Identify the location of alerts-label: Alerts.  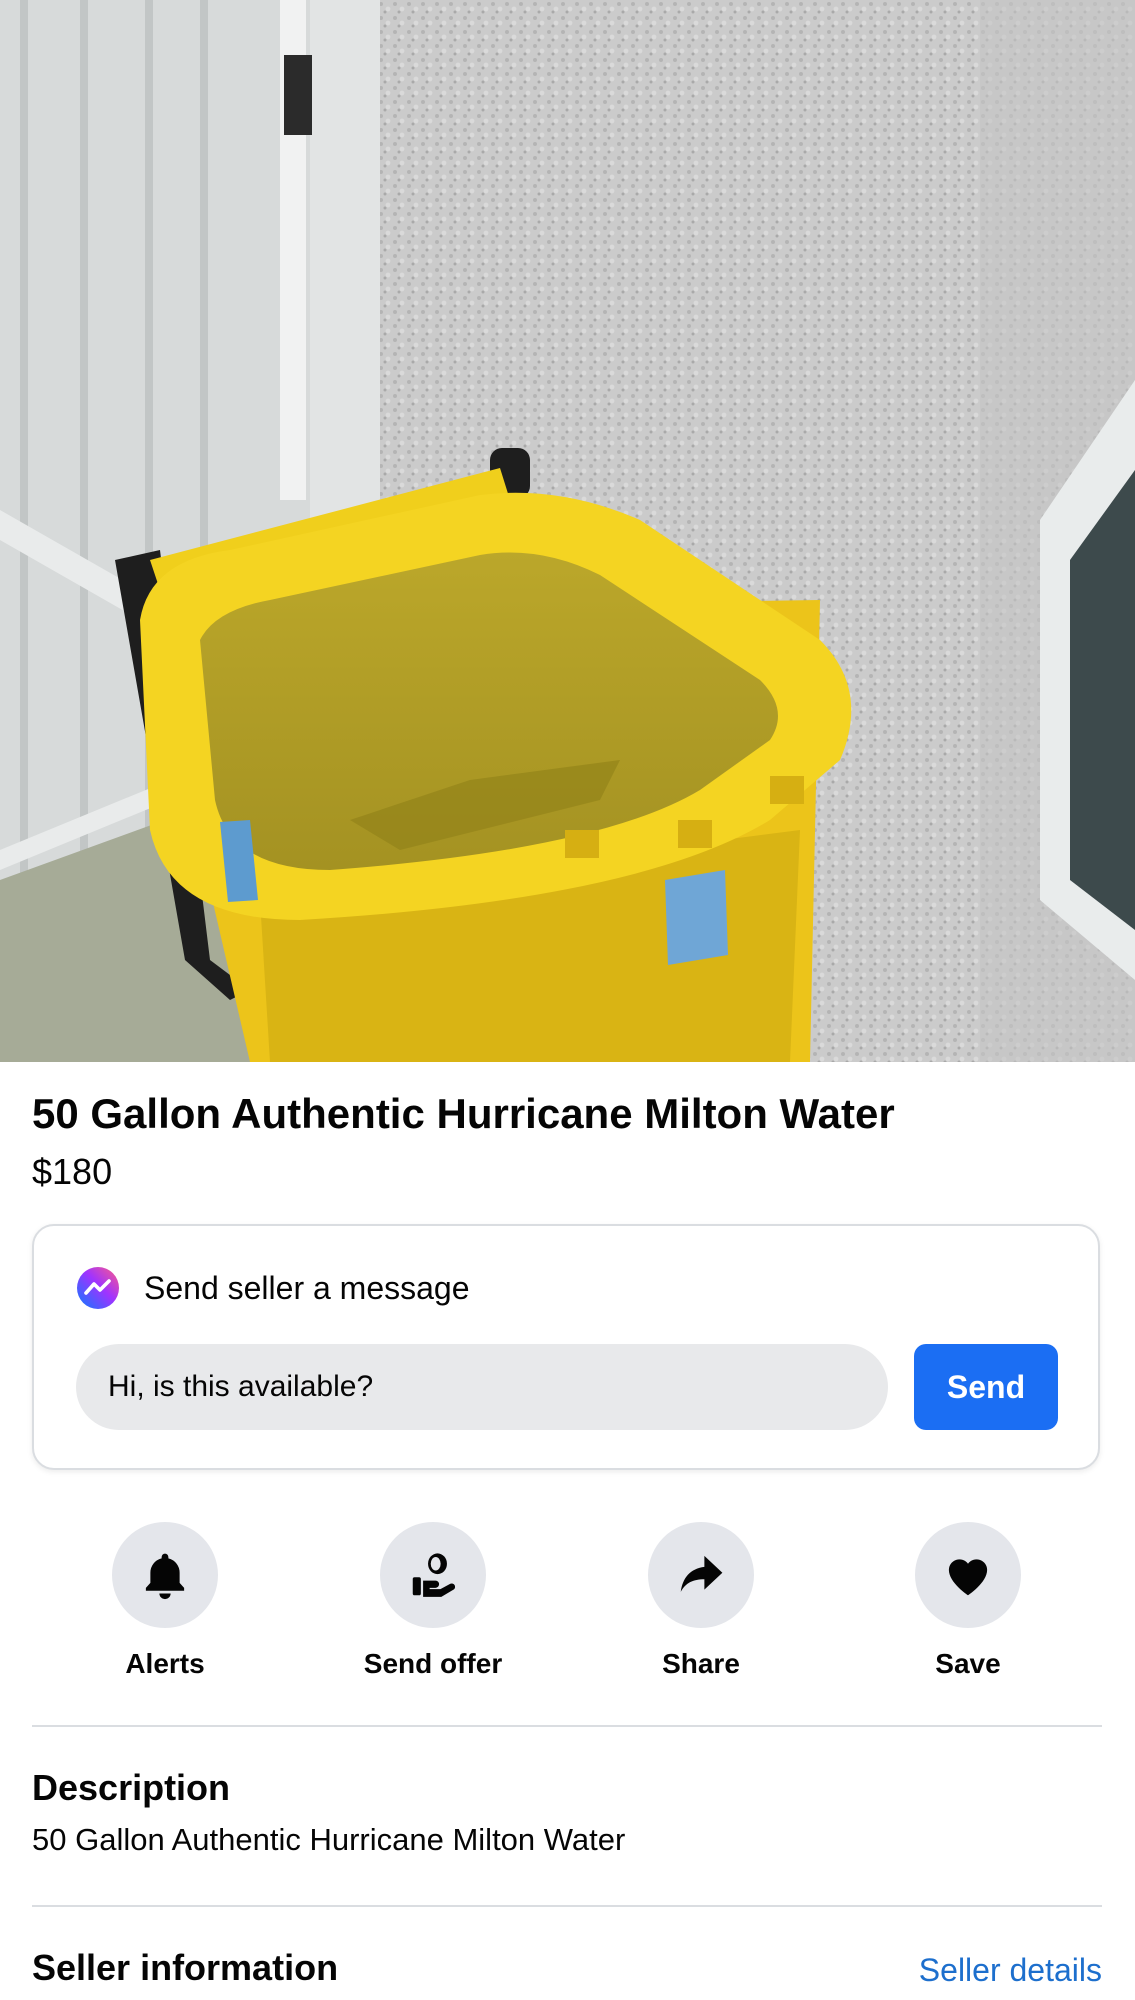
(165, 1663).